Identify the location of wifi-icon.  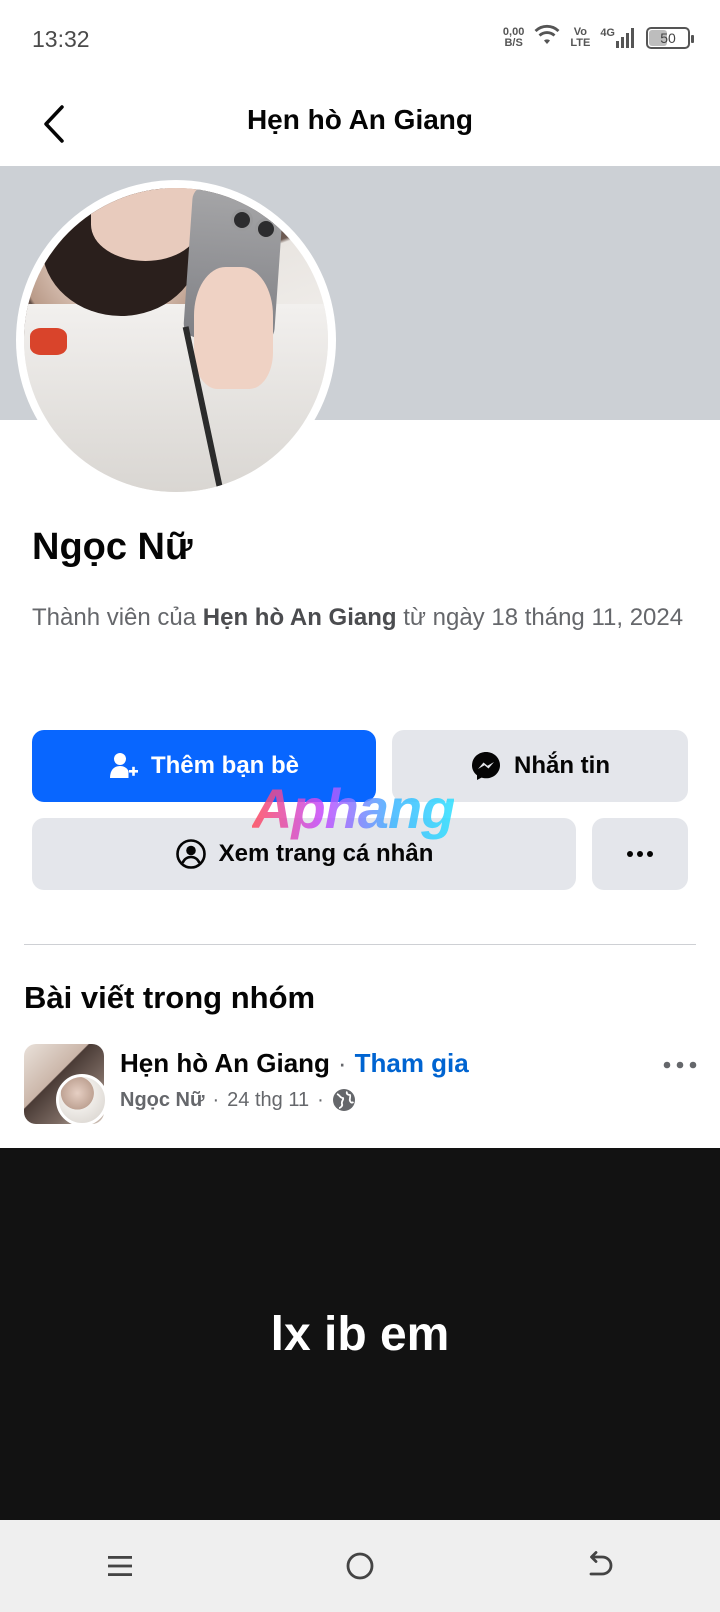
(547, 37).